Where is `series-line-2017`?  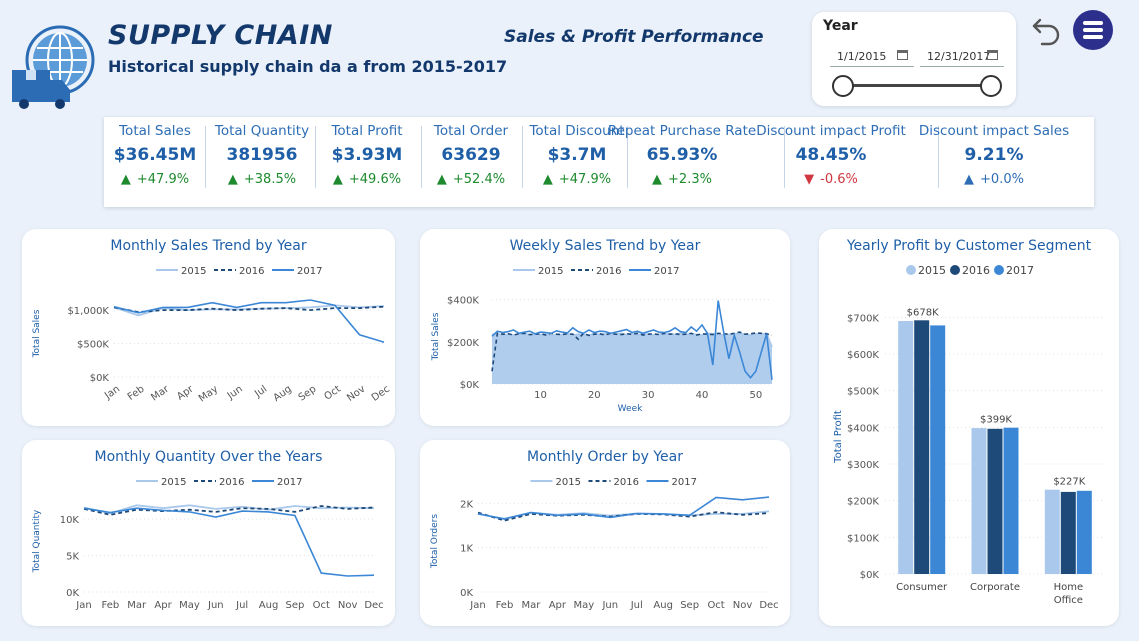
series-line-2017 is located at coordinates (229, 542).